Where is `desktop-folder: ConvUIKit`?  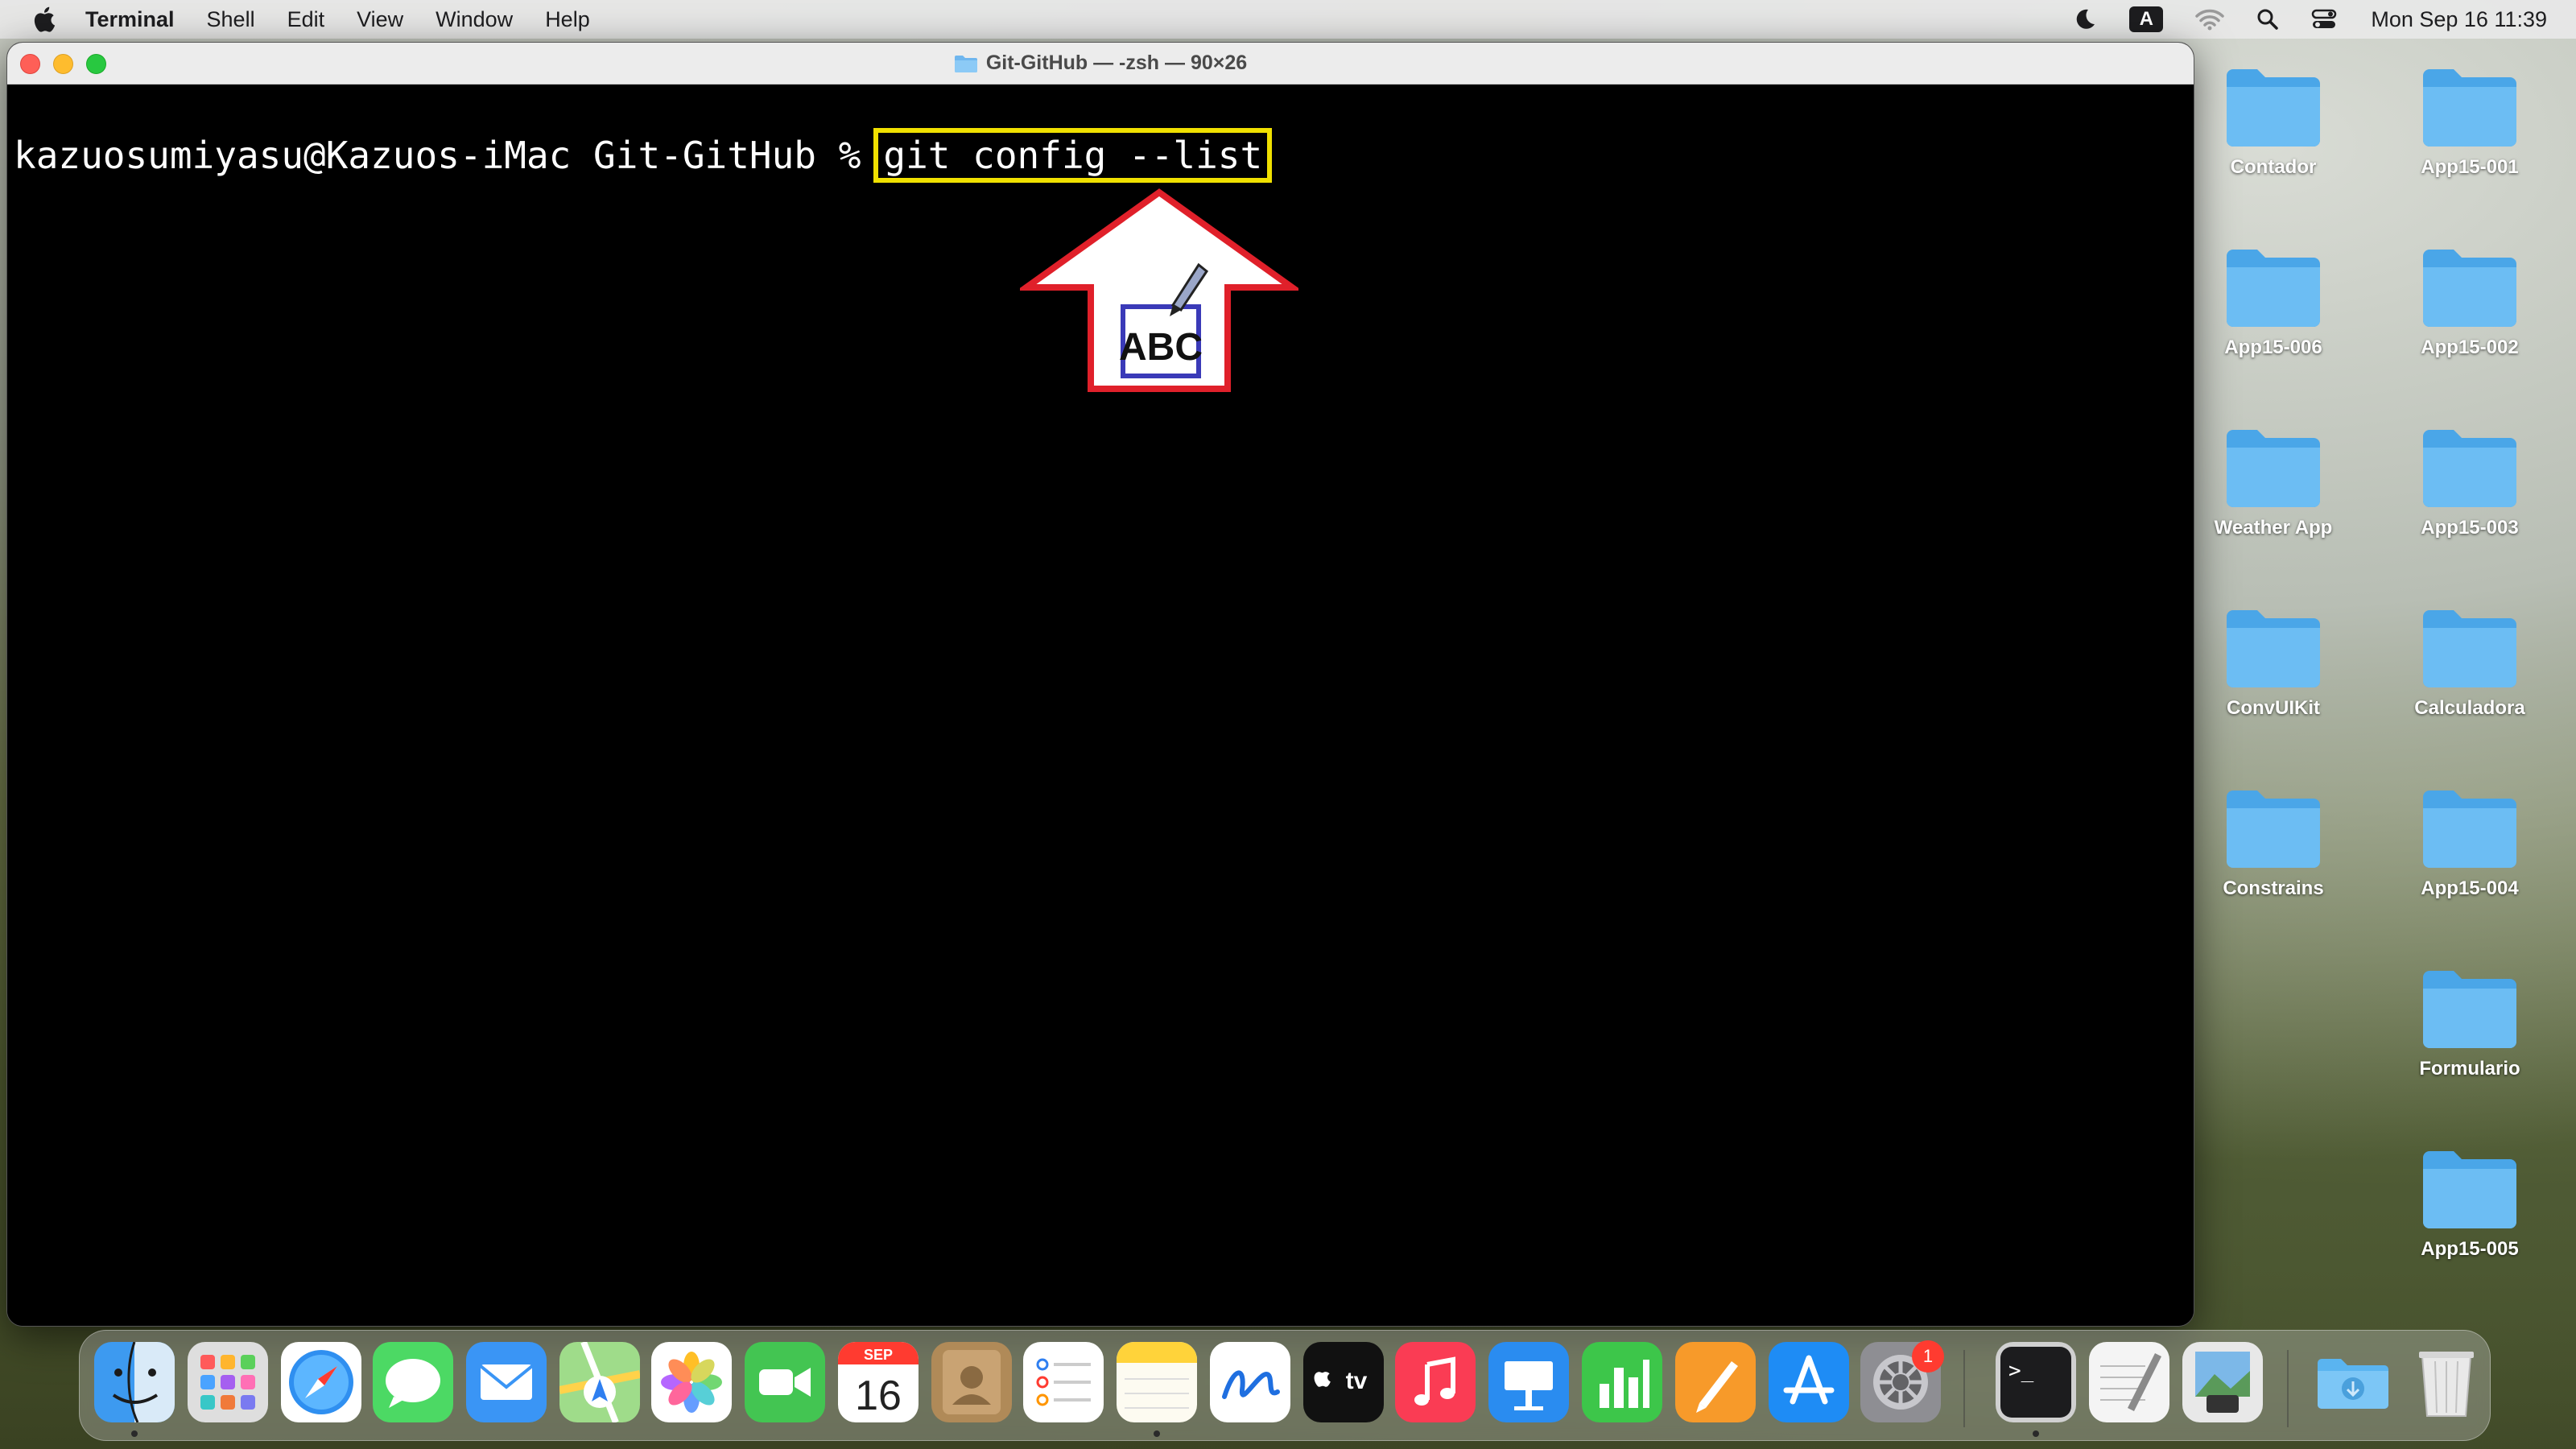 desktop-folder: ConvUIKit is located at coordinates (2273, 662).